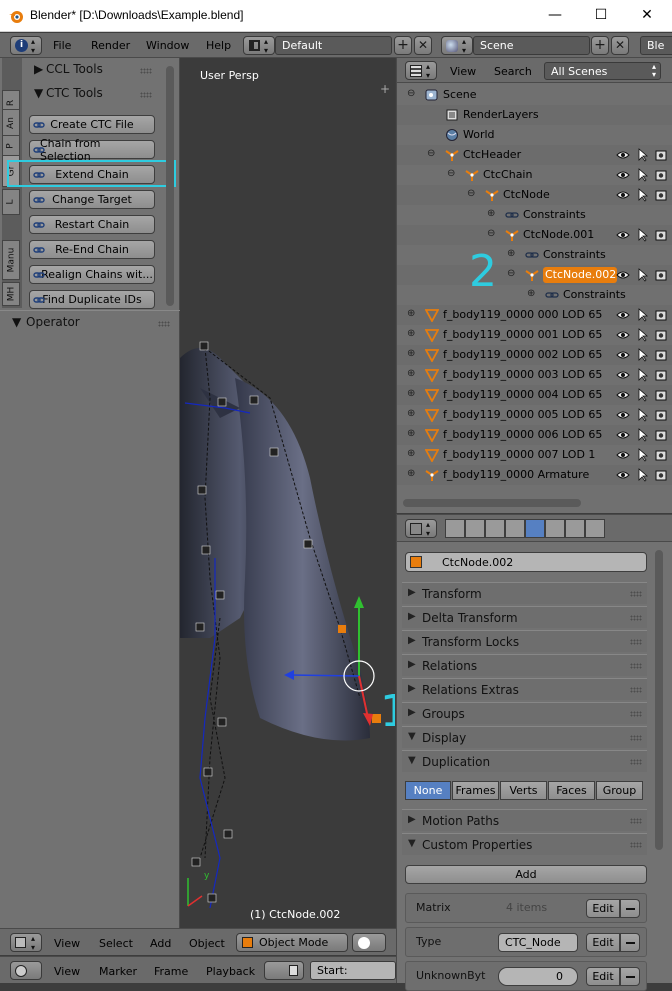 The height and width of the screenshot is (991, 672). I want to click on chain-from-selection-button: Chain from Selection, so click(92, 150).